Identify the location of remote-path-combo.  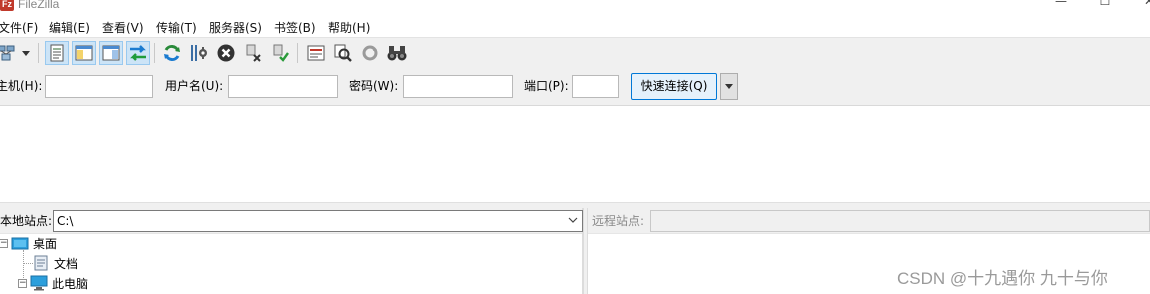
(900, 221).